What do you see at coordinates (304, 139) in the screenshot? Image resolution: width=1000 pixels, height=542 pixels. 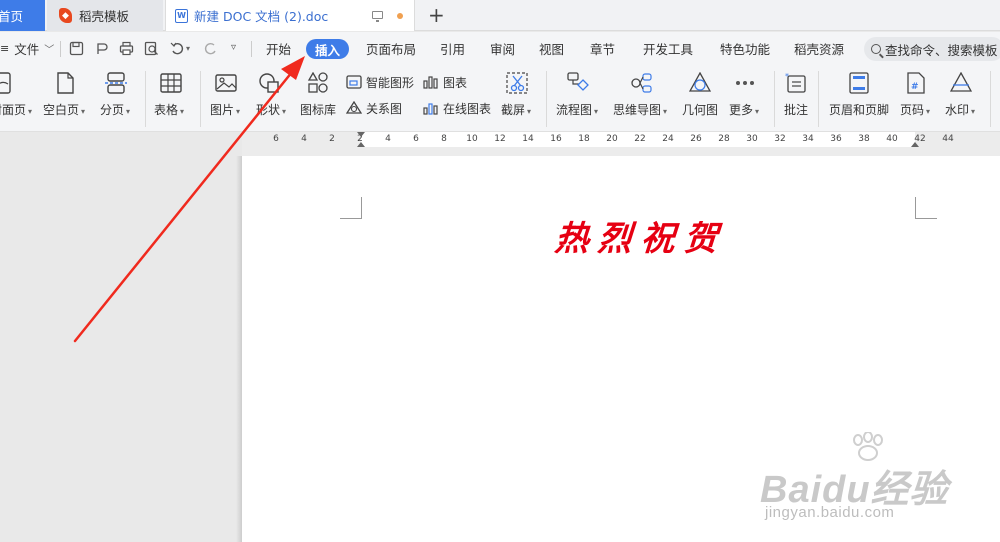 I see `ruler-label: 4` at bounding box center [304, 139].